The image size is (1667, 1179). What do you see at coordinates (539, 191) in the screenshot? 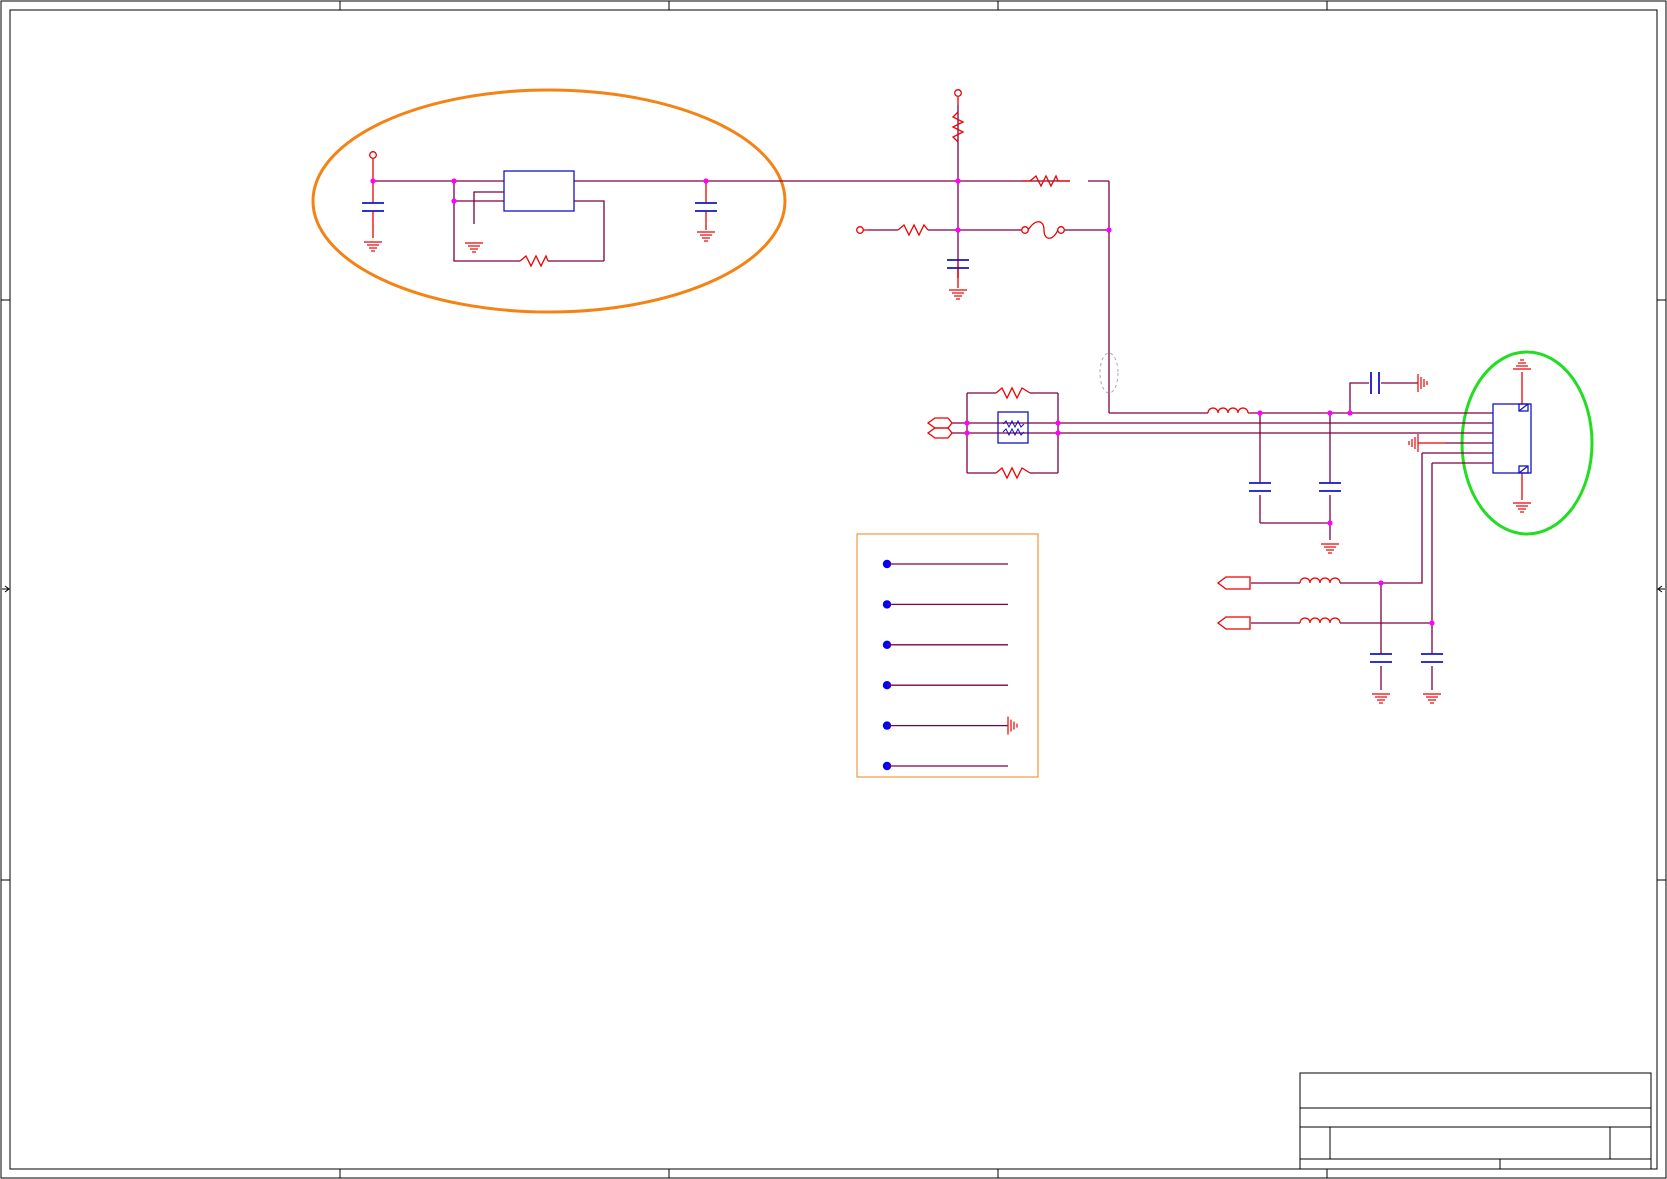
I see `regulator-ic` at bounding box center [539, 191].